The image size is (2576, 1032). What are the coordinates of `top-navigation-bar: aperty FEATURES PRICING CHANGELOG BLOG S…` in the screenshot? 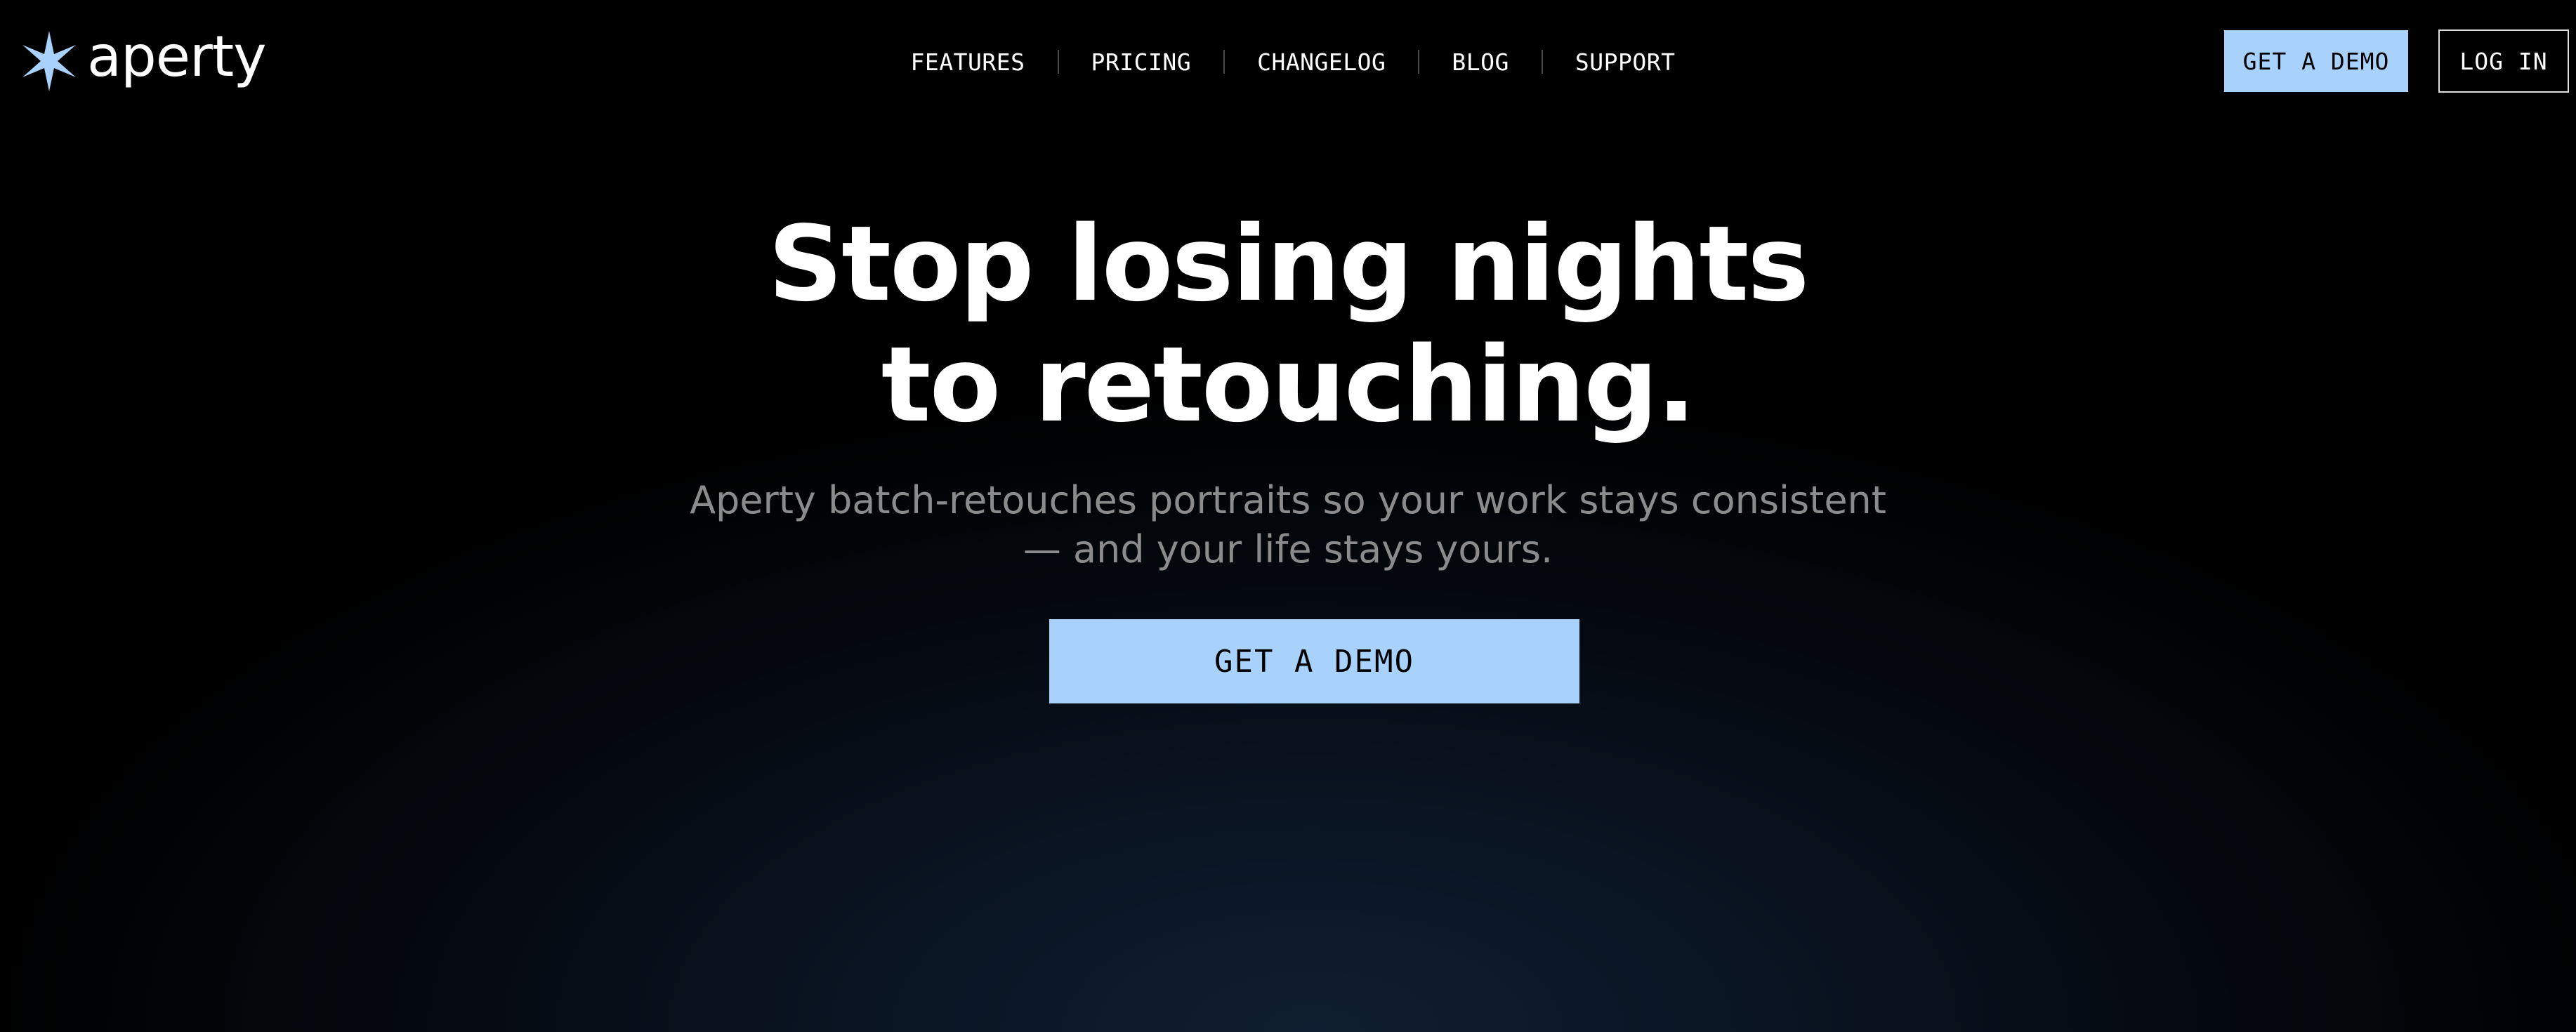 It's located at (1288, 62).